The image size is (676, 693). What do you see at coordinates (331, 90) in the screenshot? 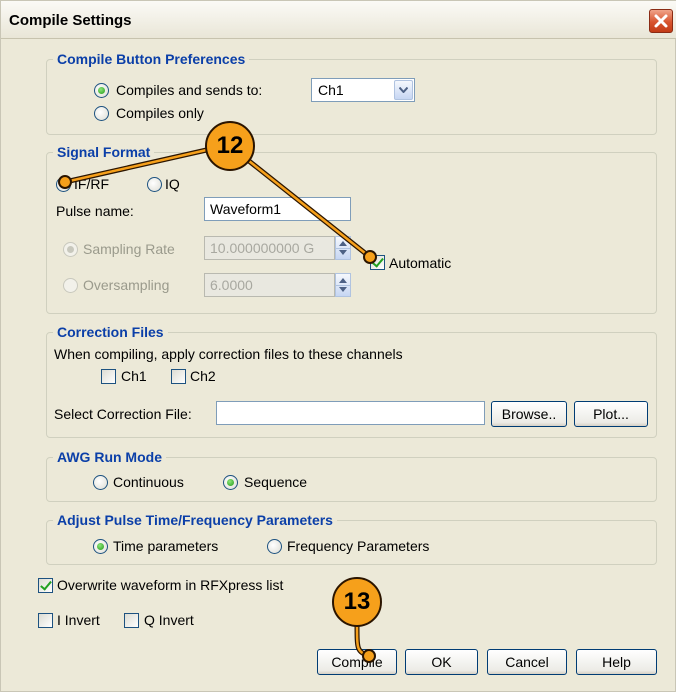
I see `channel-select-value: Ch1` at bounding box center [331, 90].